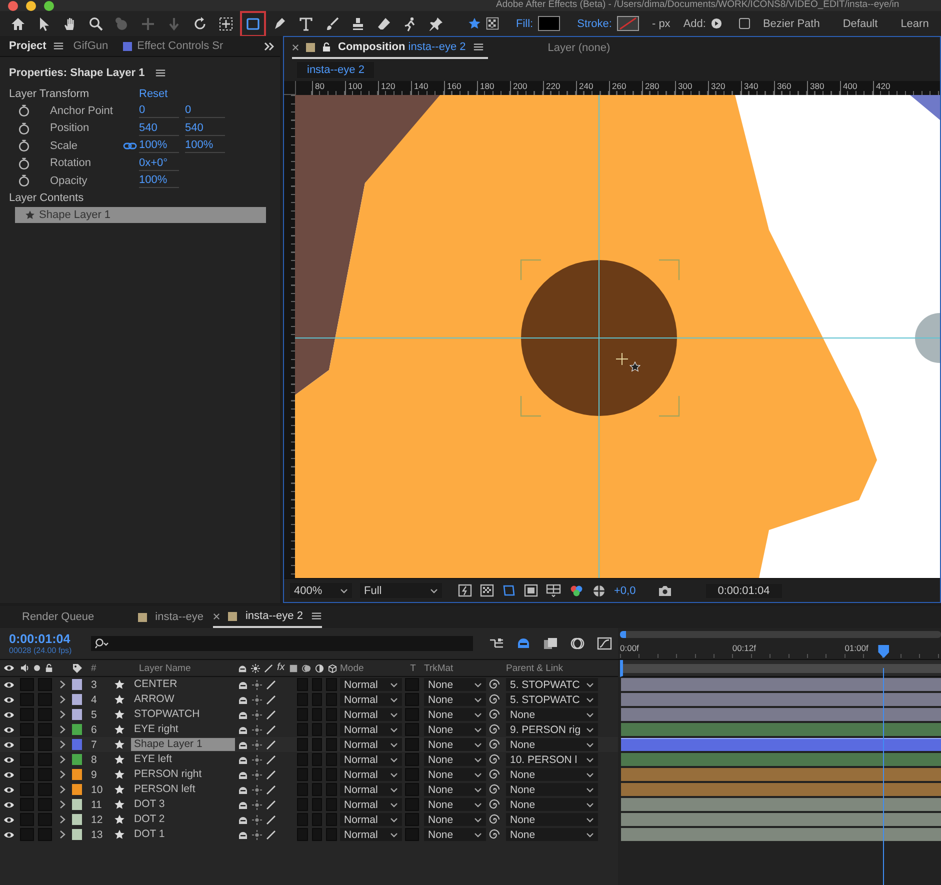 This screenshot has height=885, width=941. Describe the element at coordinates (352, 668) in the screenshot. I see `column-header: Mode` at that location.